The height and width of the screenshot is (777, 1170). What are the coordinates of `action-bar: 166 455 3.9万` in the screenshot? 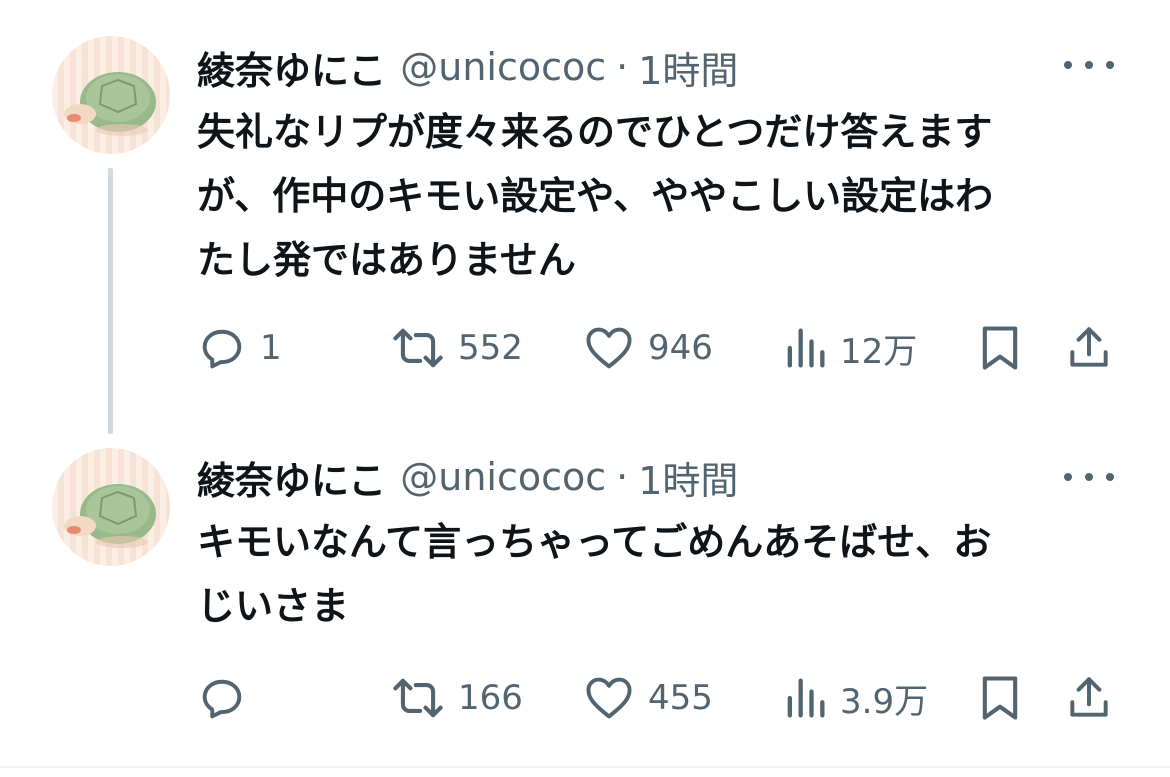 It's located at (585, 698).